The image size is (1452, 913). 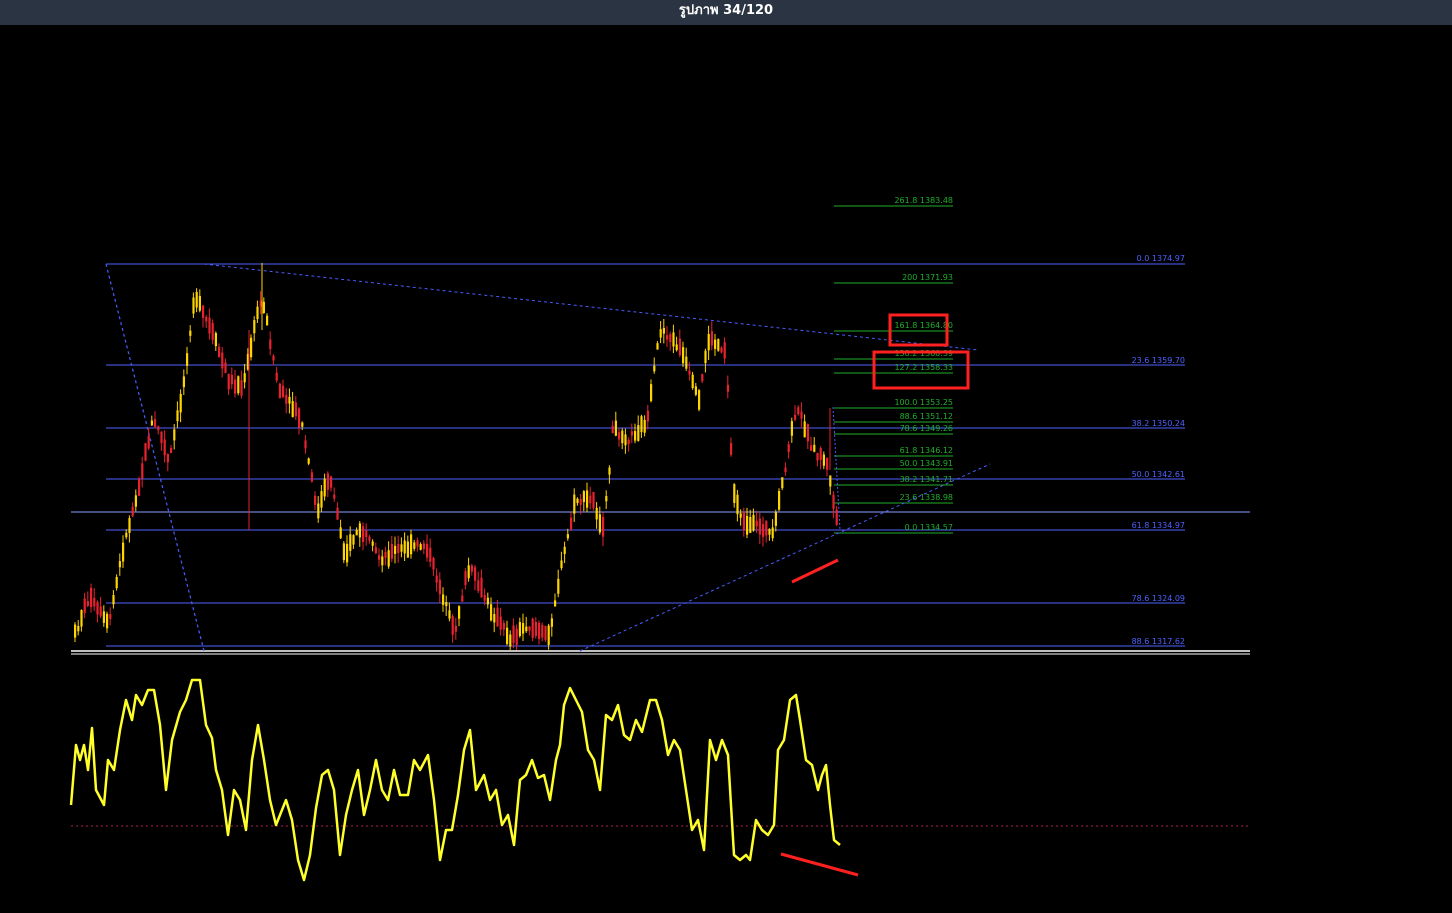 I want to click on extension-label: 161.8 1364.80, so click(x=923, y=325).